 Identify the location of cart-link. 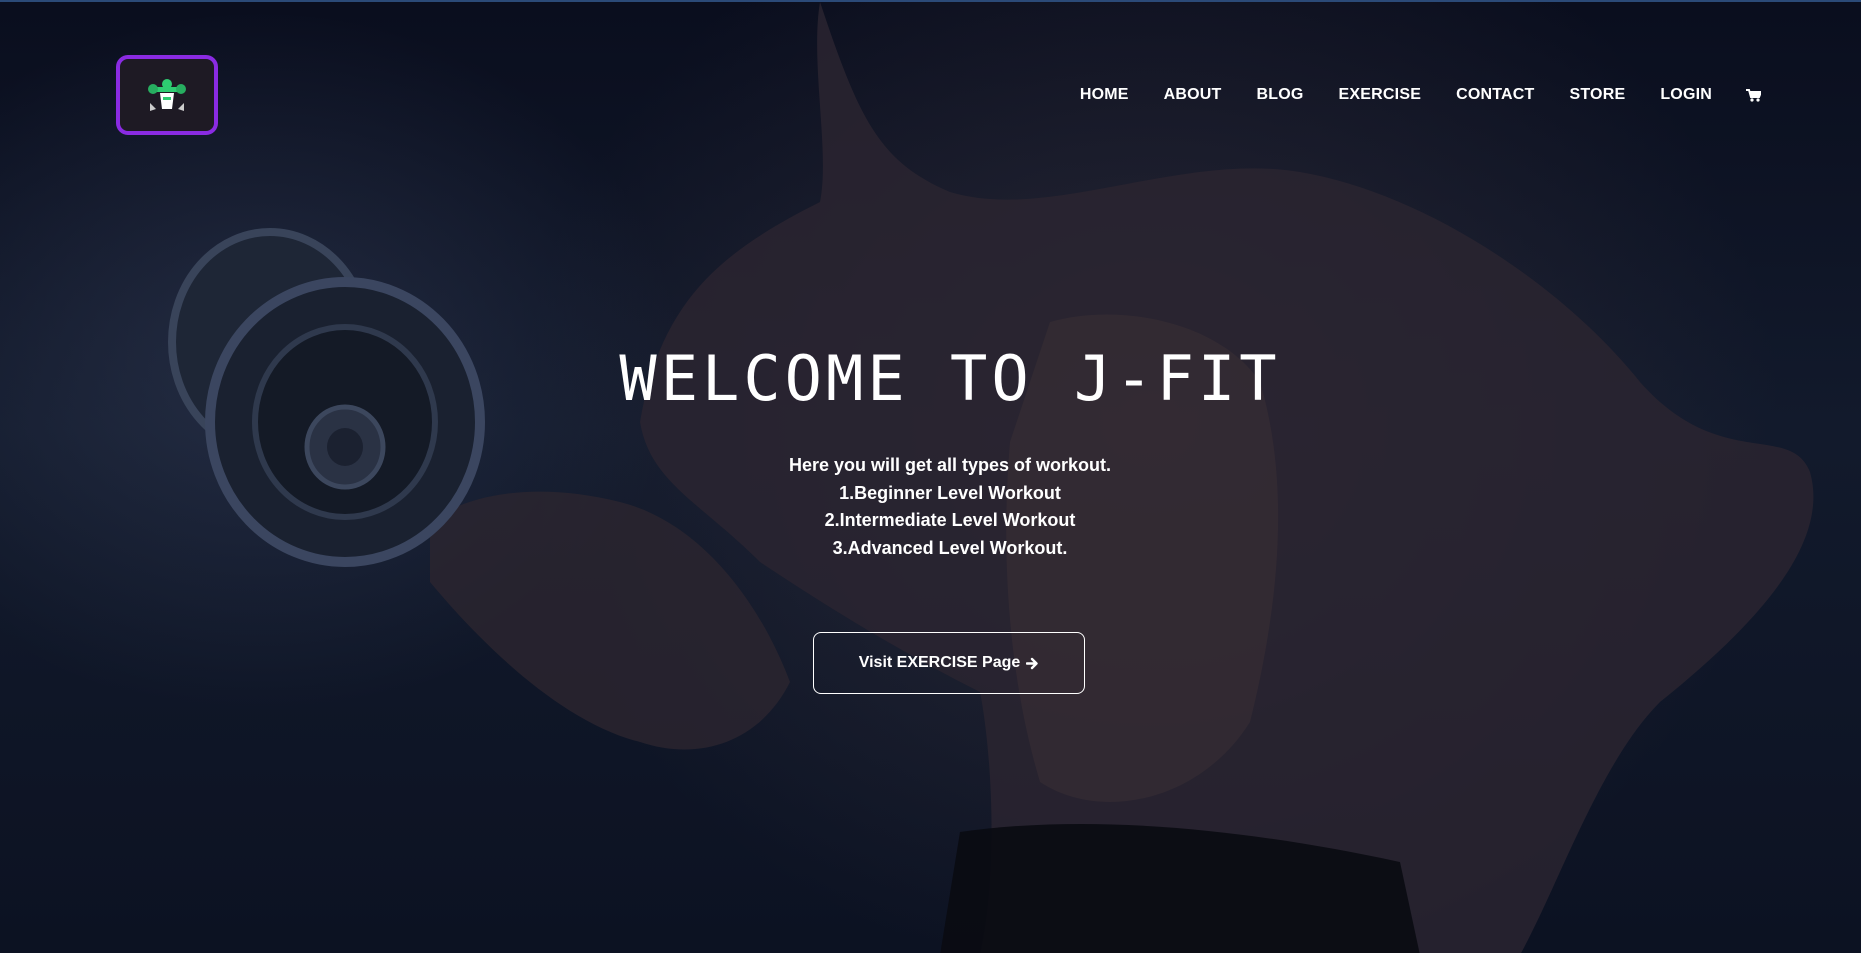
(1753, 95).